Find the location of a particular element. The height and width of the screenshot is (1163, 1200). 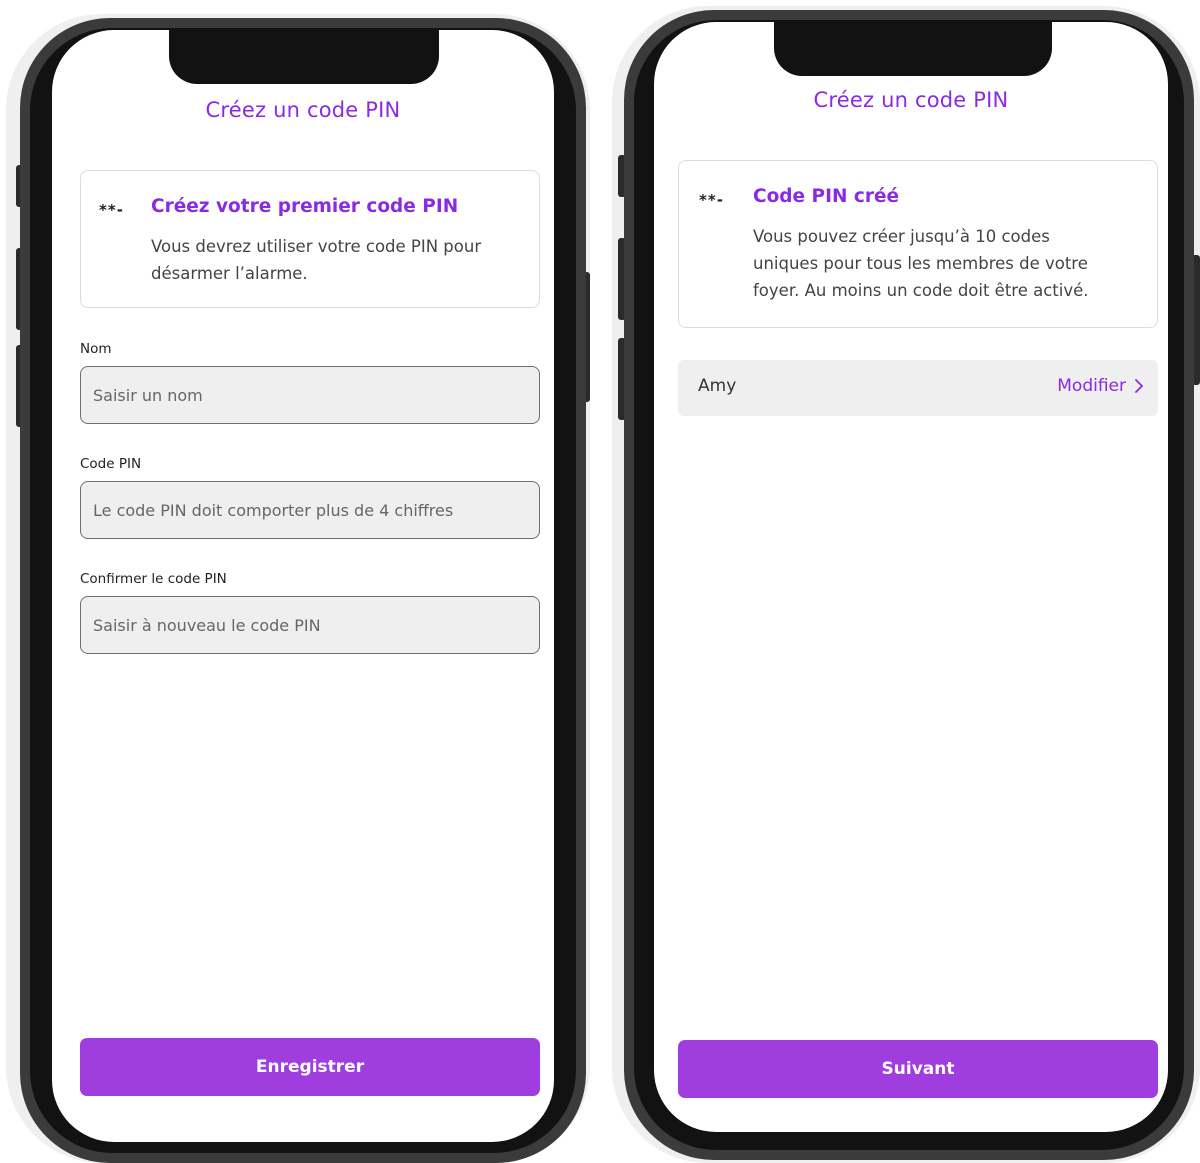

user-row: Amy Modifier is located at coordinates (918, 388).